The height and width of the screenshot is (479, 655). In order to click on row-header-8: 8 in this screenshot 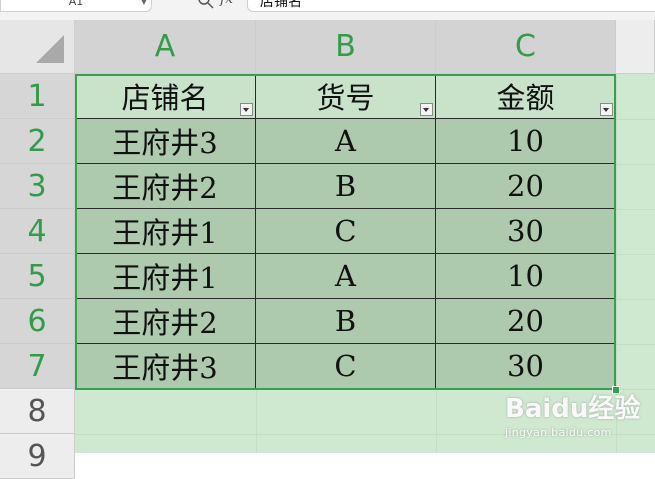, I will do `click(37, 411)`.